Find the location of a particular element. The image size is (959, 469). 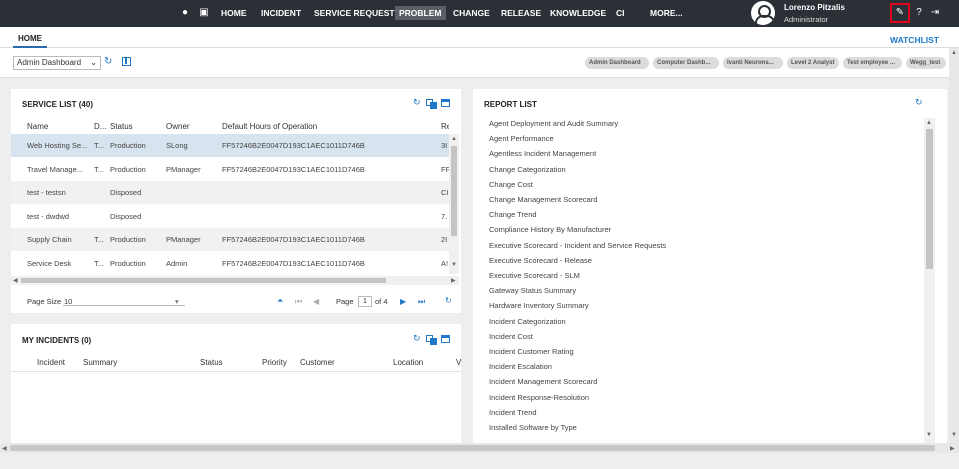

dashboard-chip: Admin Dashboard is located at coordinates (617, 63).